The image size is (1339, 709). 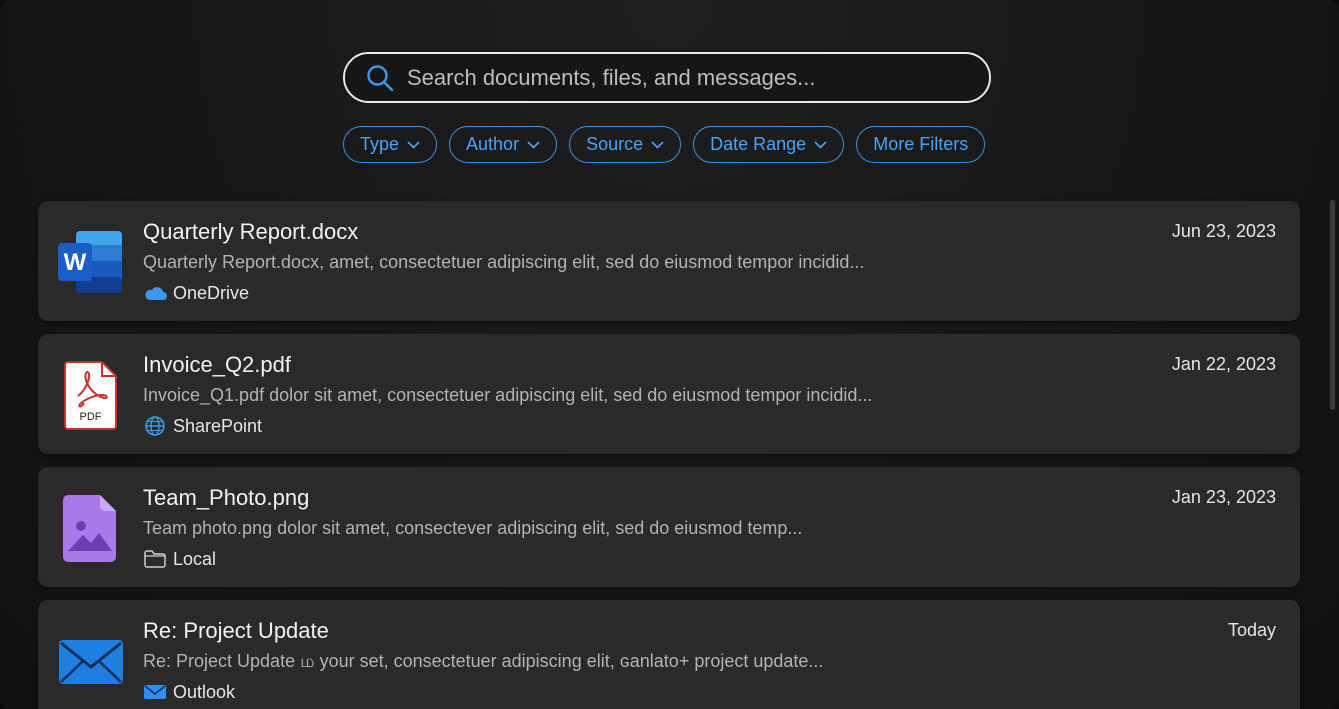 What do you see at coordinates (380, 78) in the screenshot?
I see `search-icon` at bounding box center [380, 78].